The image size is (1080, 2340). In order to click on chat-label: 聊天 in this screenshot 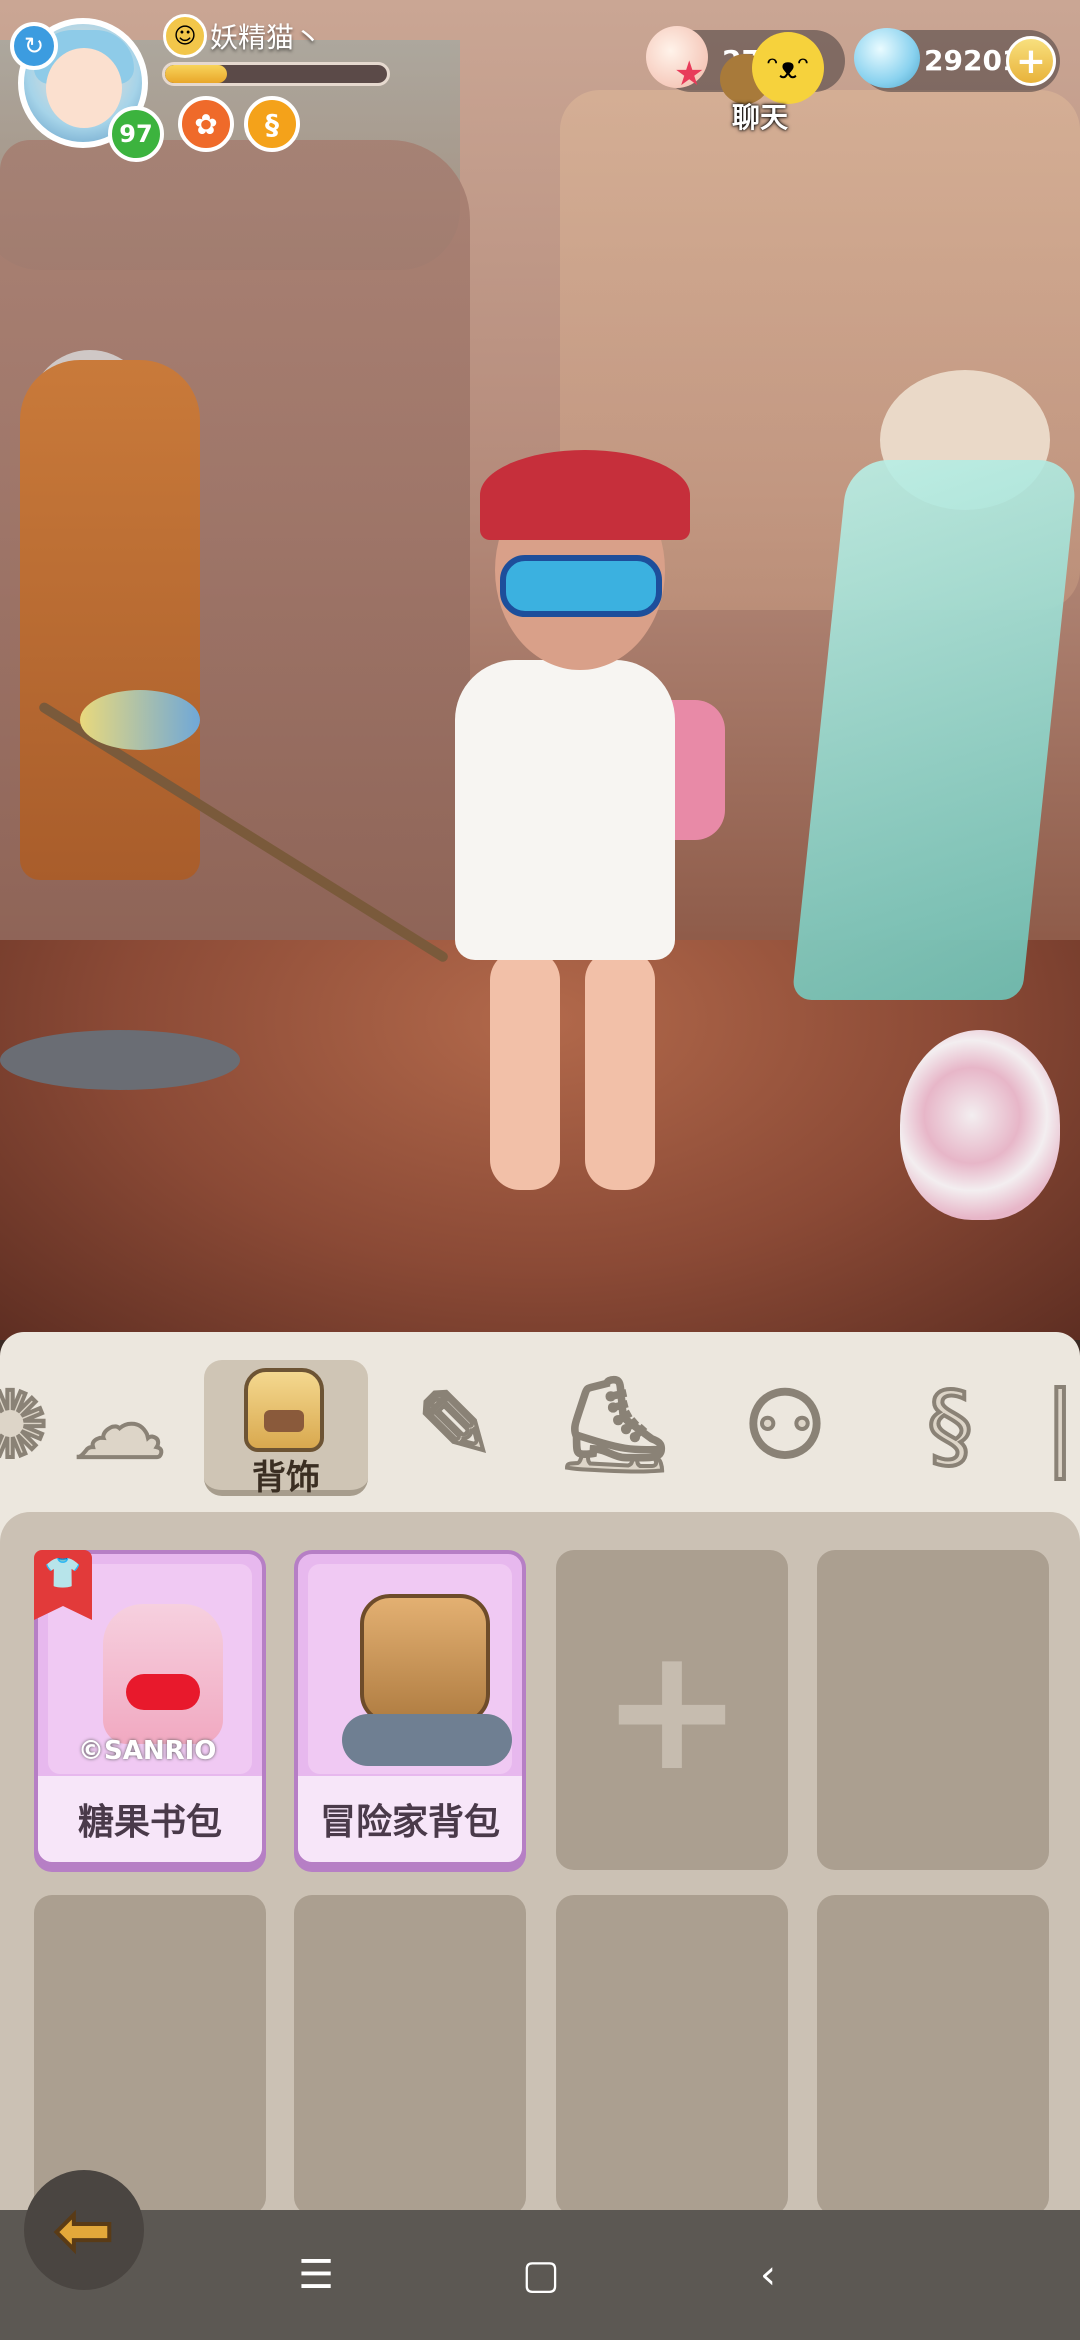, I will do `click(760, 117)`.